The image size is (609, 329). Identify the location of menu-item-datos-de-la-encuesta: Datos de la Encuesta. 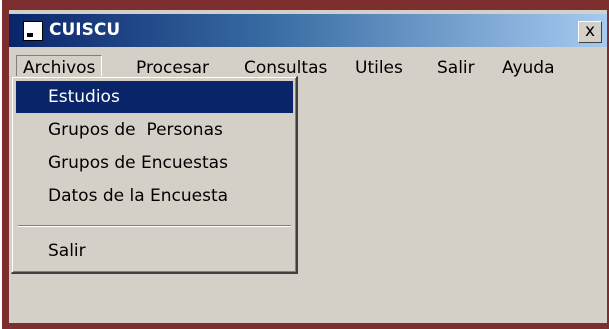
(154, 196).